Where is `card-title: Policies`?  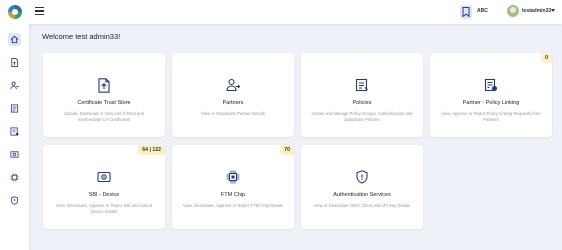
card-title: Policies is located at coordinates (362, 103).